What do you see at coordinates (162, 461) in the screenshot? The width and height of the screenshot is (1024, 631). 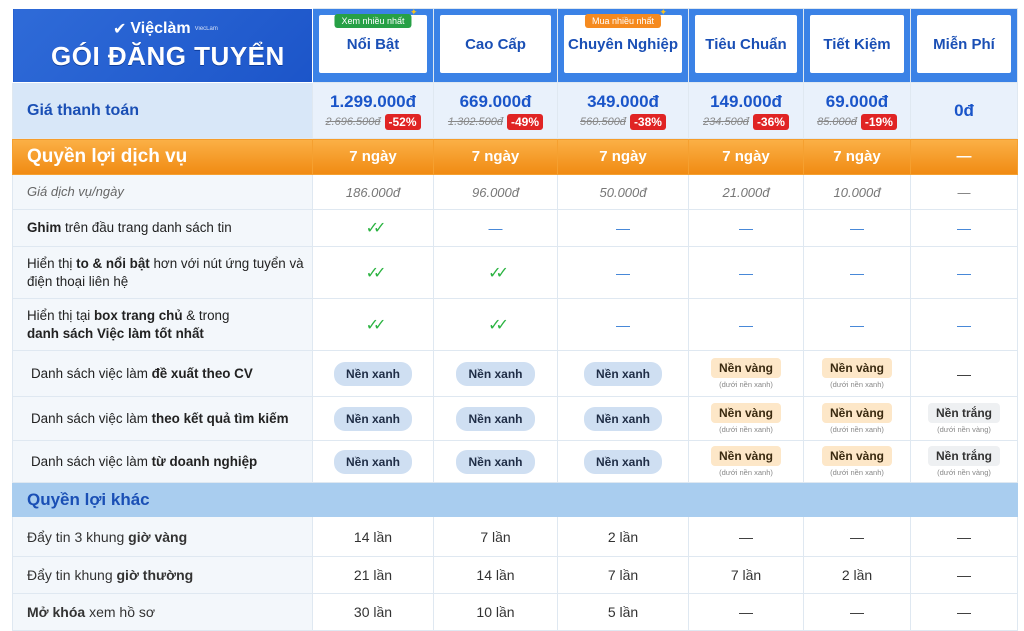 I see `feature-label: Danh sách việc làm từ doanh nghiệp` at bounding box center [162, 461].